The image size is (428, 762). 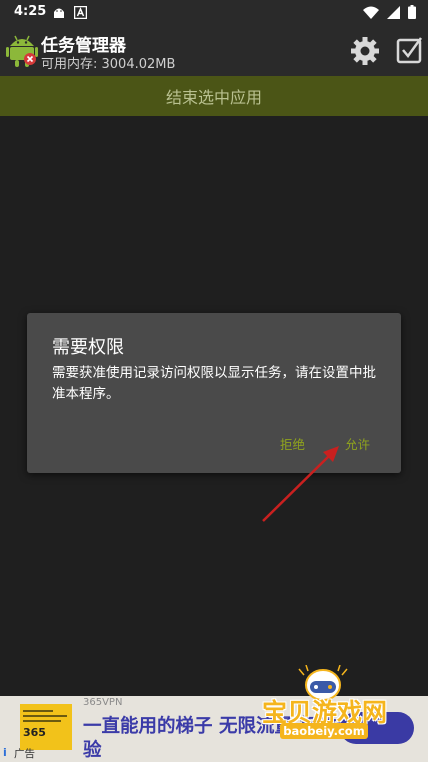 I want to click on ad-info-icon: i, so click(x=8, y=752).